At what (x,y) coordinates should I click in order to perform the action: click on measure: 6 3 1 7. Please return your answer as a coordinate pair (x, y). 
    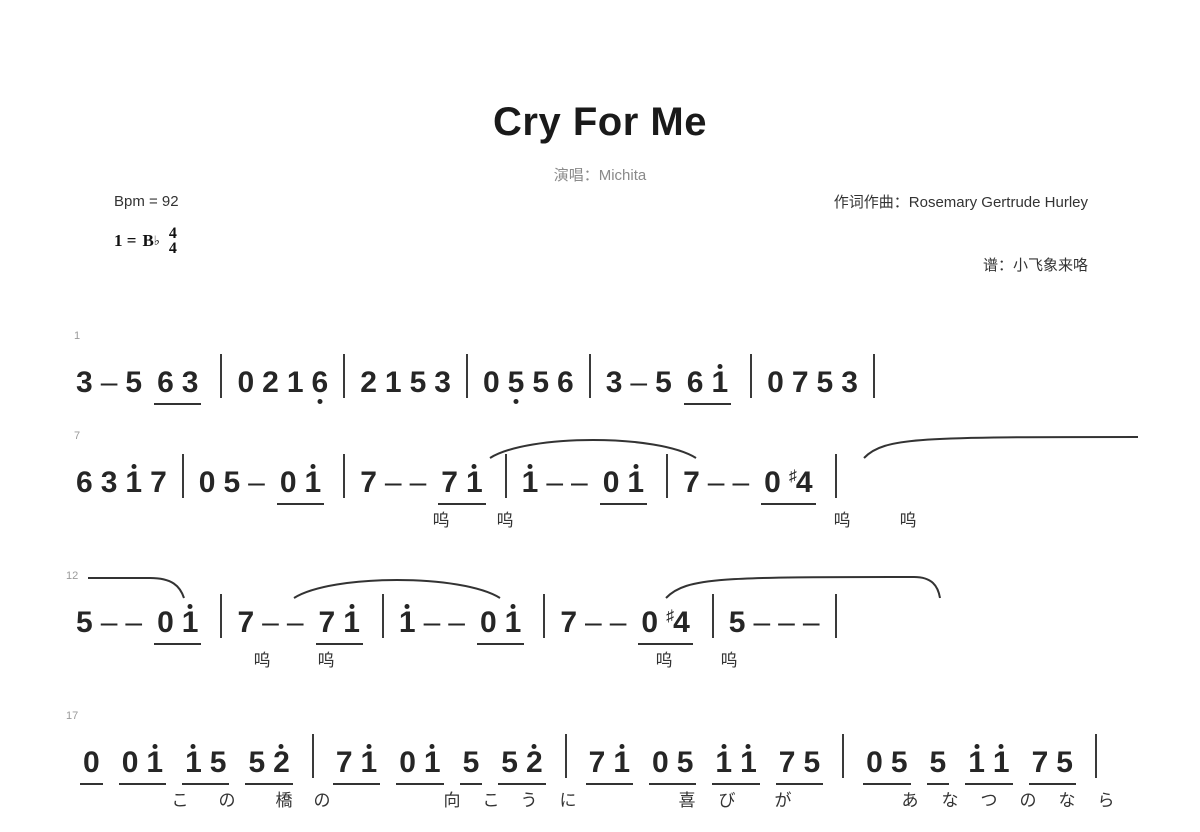
    Looking at the image, I should click on (121, 483).